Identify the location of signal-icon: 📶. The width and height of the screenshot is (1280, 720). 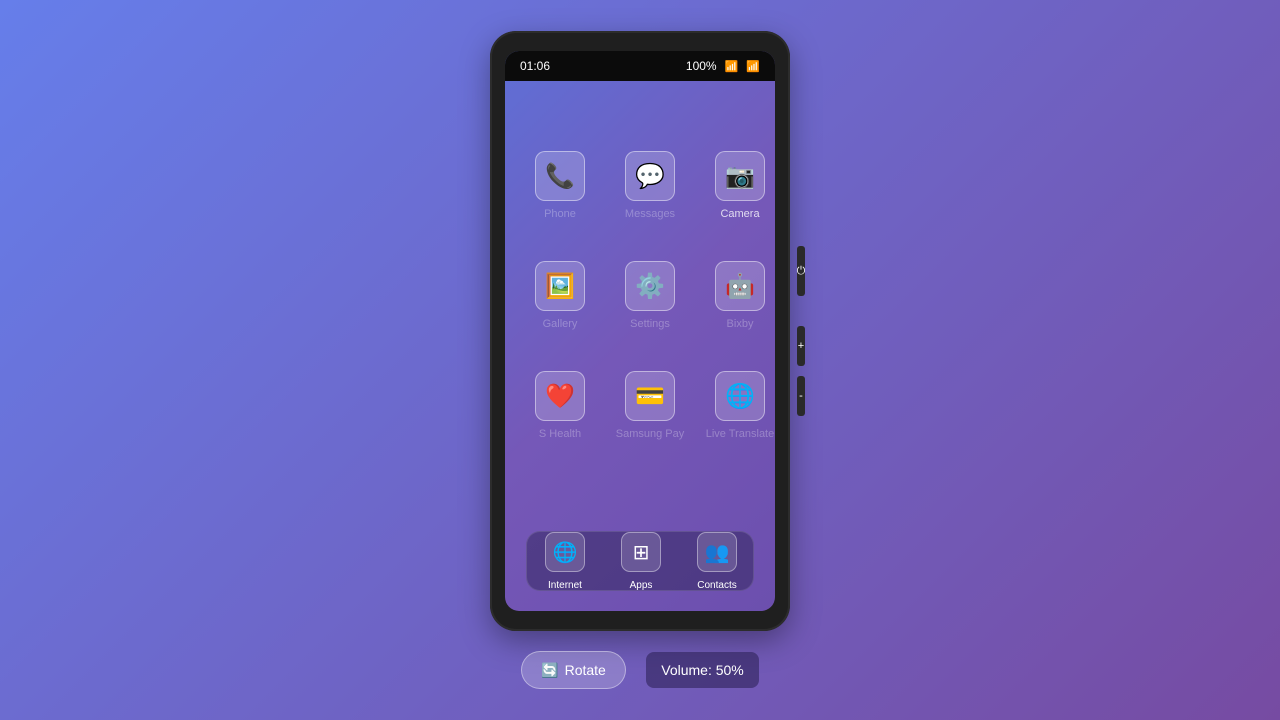
(731, 66).